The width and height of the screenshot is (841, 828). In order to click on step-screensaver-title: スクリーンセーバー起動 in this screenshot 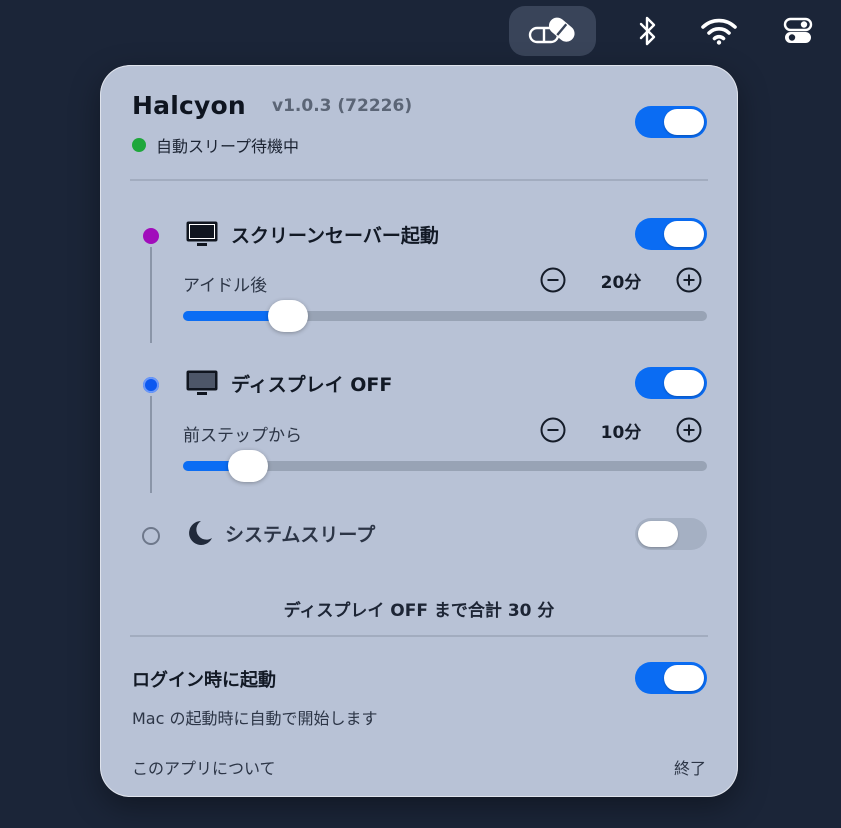, I will do `click(312, 234)`.